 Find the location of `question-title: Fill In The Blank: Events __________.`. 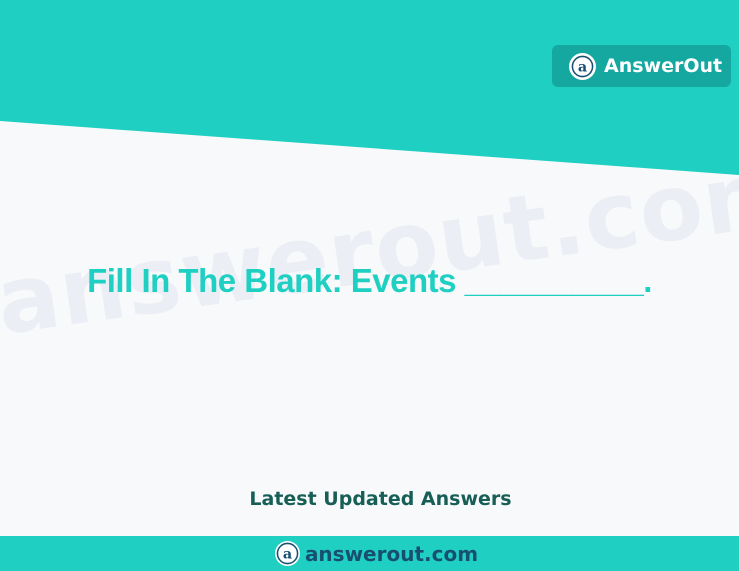

question-title: Fill In The Blank: Events __________. is located at coordinates (369, 280).